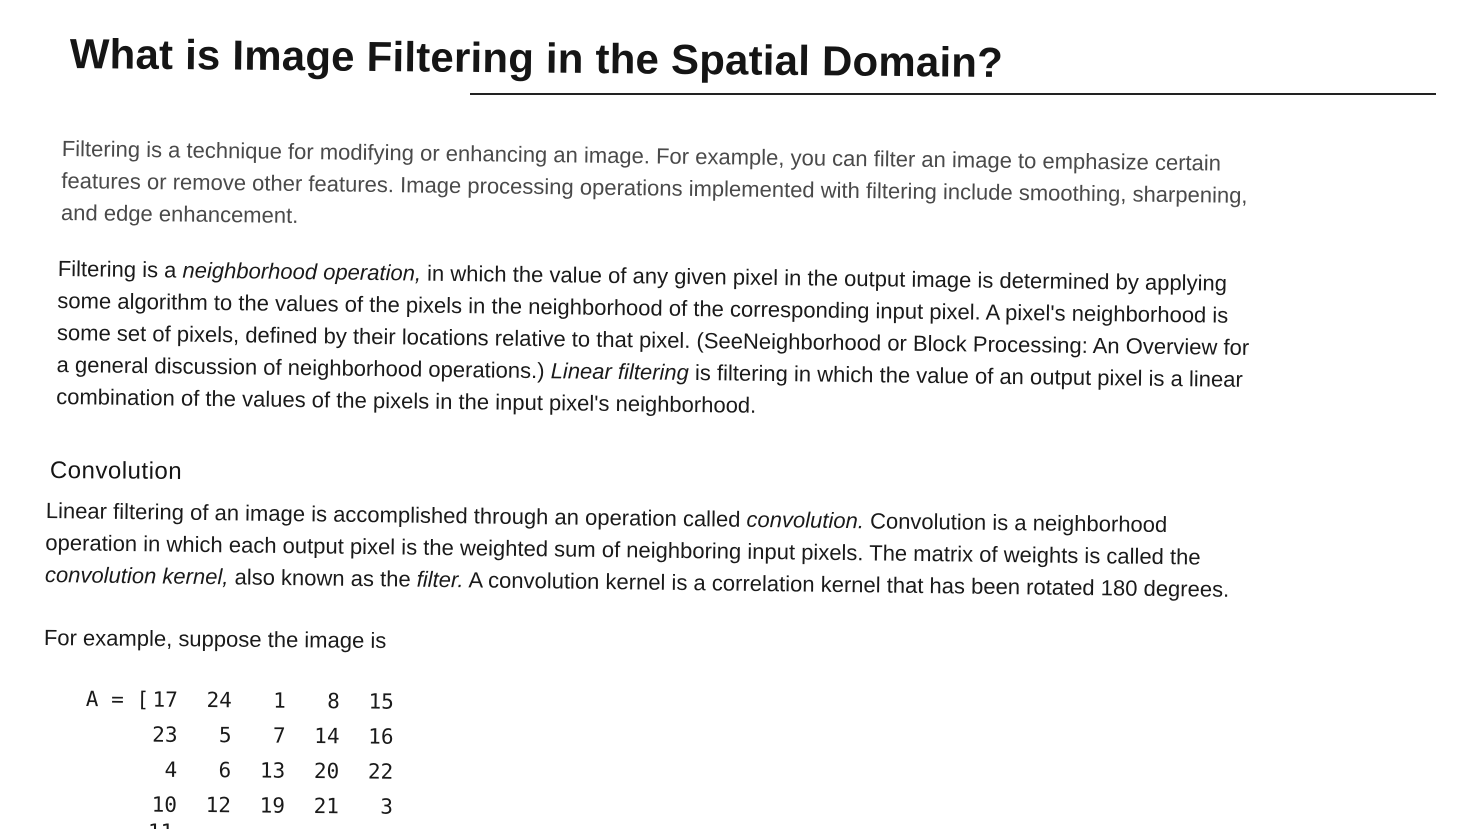 The image size is (1483, 829). What do you see at coordinates (1015, 523) in the screenshot?
I see `text-run: Convolution is a neighborhood` at bounding box center [1015, 523].